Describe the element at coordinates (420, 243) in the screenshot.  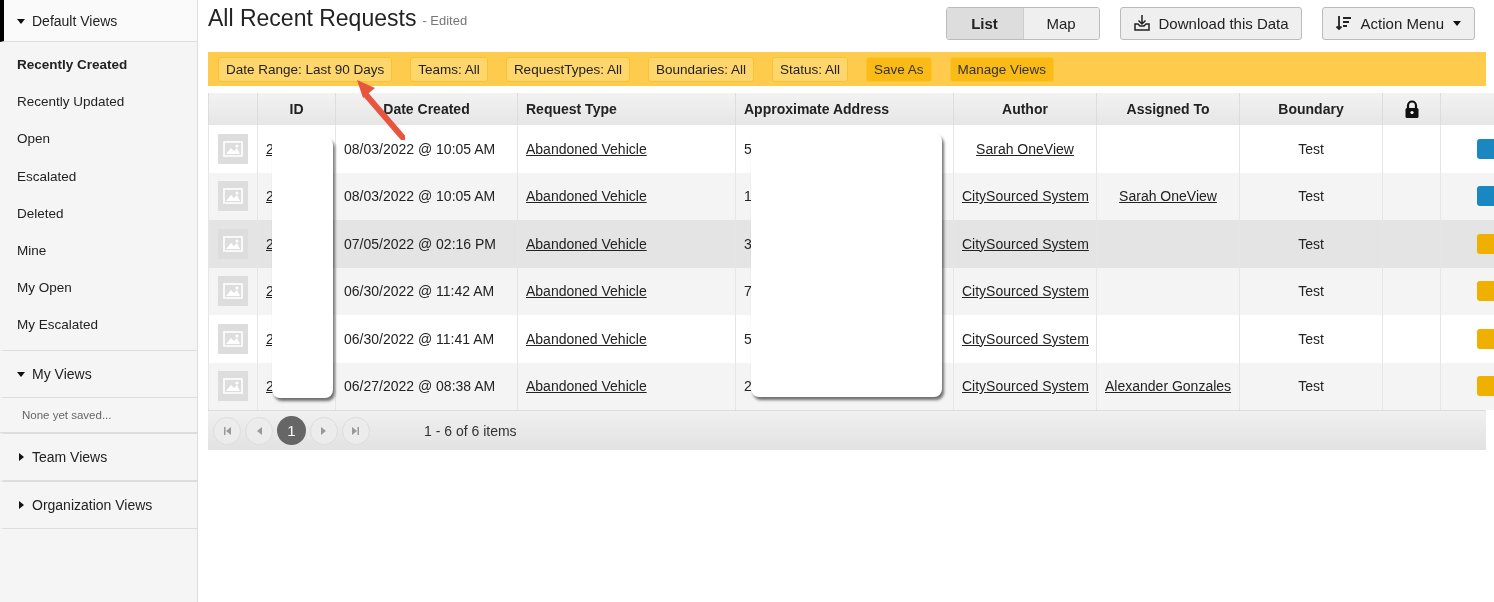
I see `date-created: 07/05/2022 @ 02:16 PM` at that location.